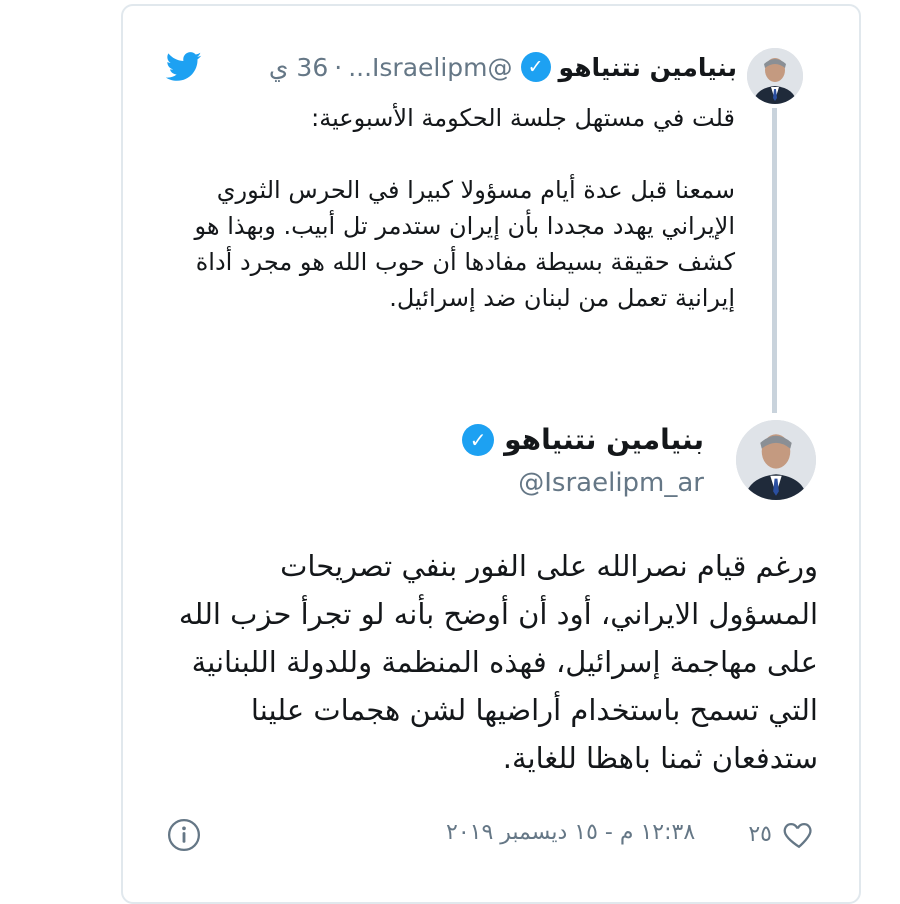 This screenshot has width=900, height=904. Describe the element at coordinates (776, 460) in the screenshot. I see `main-author-avatar` at that location.